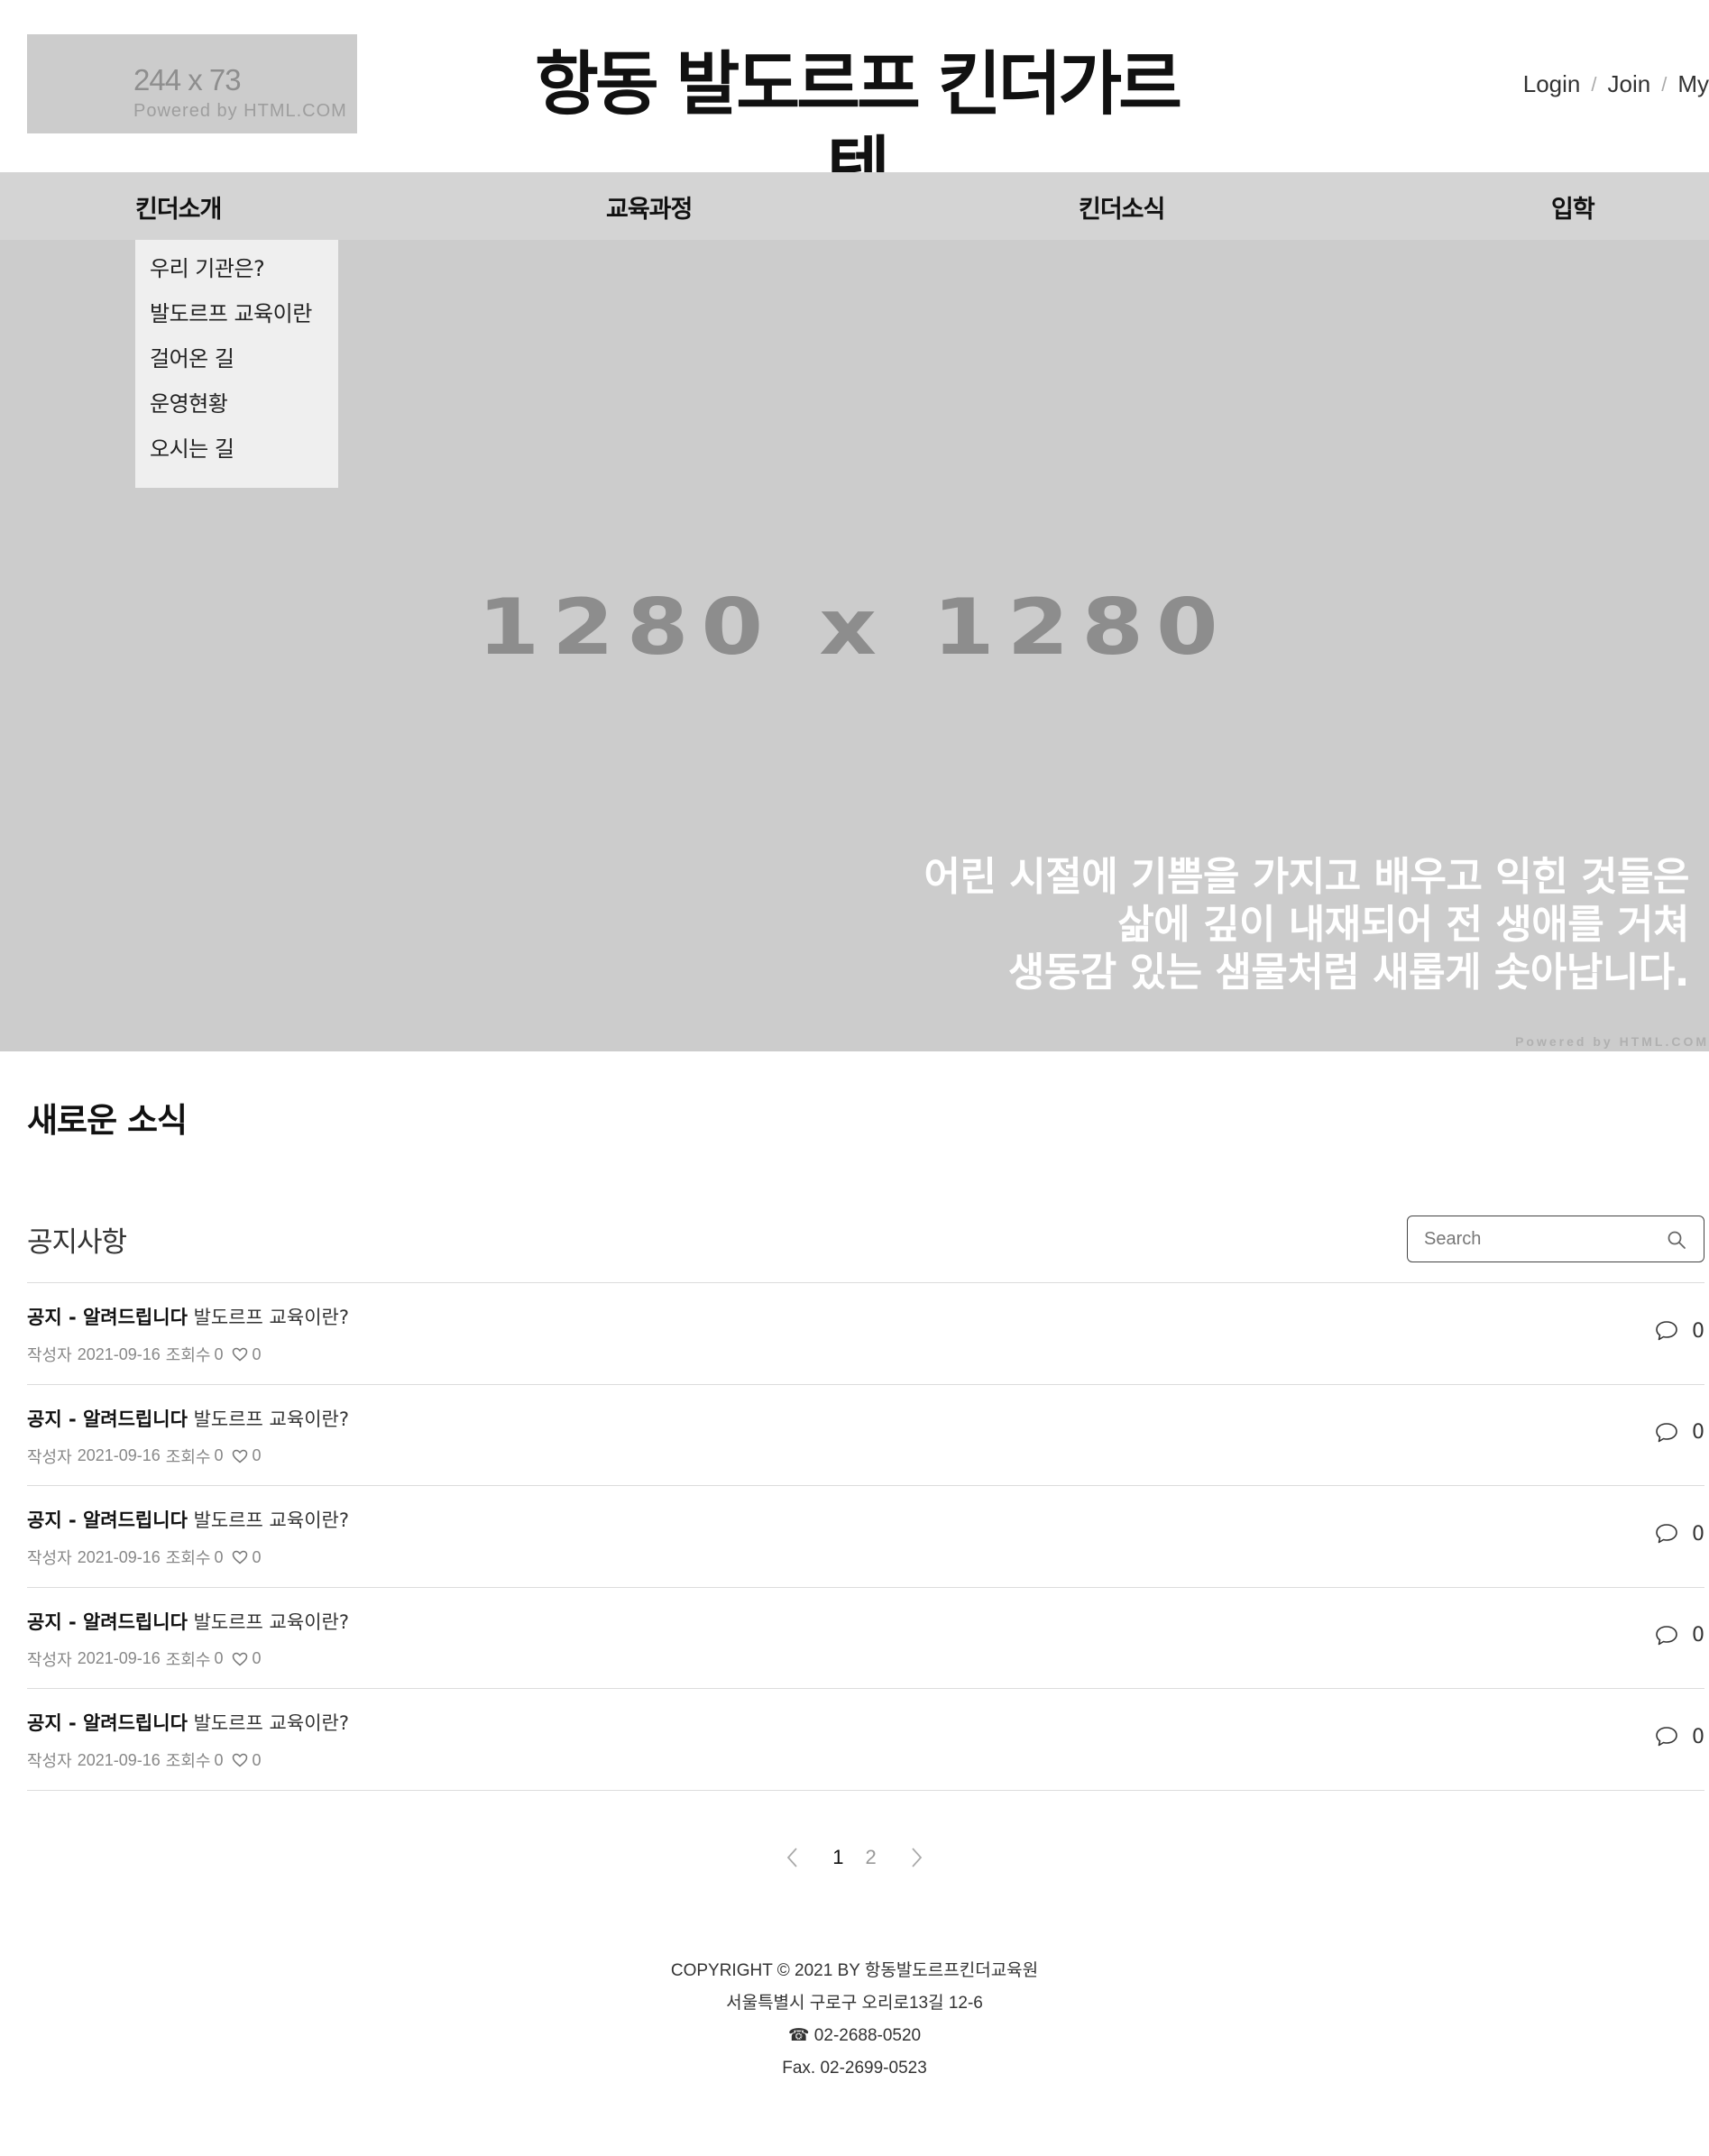 This screenshot has width=1709, height=2156. I want to click on main-nav: 킨더소개 교육과정 킨더소식 입학, so click(854, 206).